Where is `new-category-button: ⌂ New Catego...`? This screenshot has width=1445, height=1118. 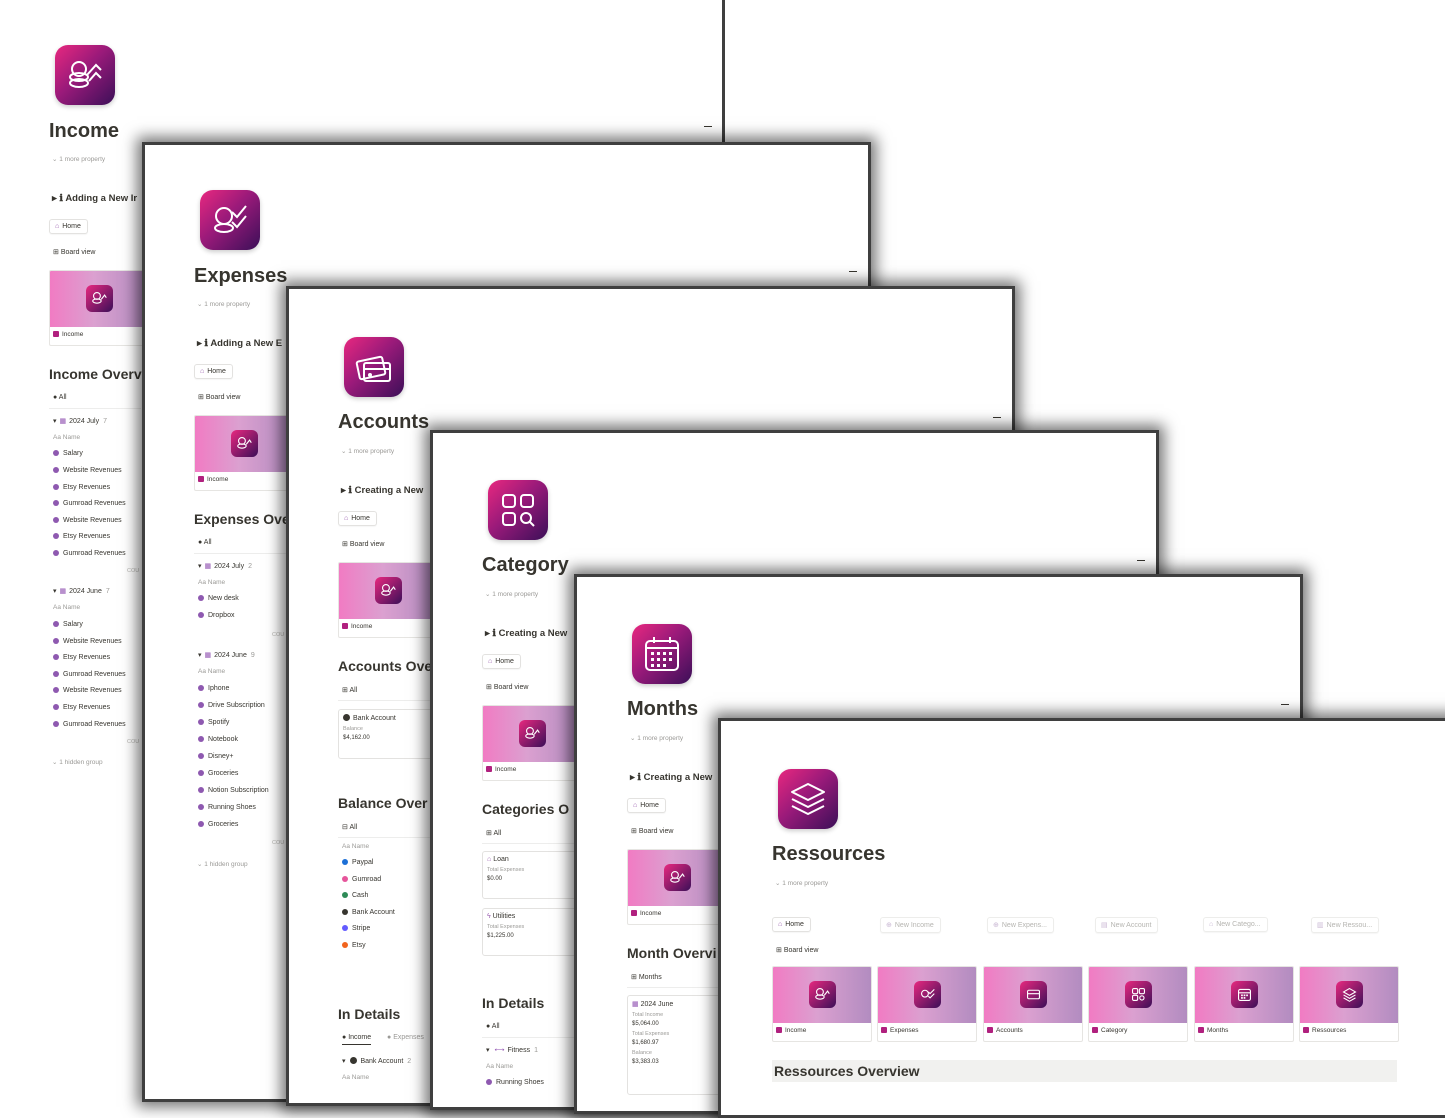 new-category-button: ⌂ New Catego... is located at coordinates (1235, 924).